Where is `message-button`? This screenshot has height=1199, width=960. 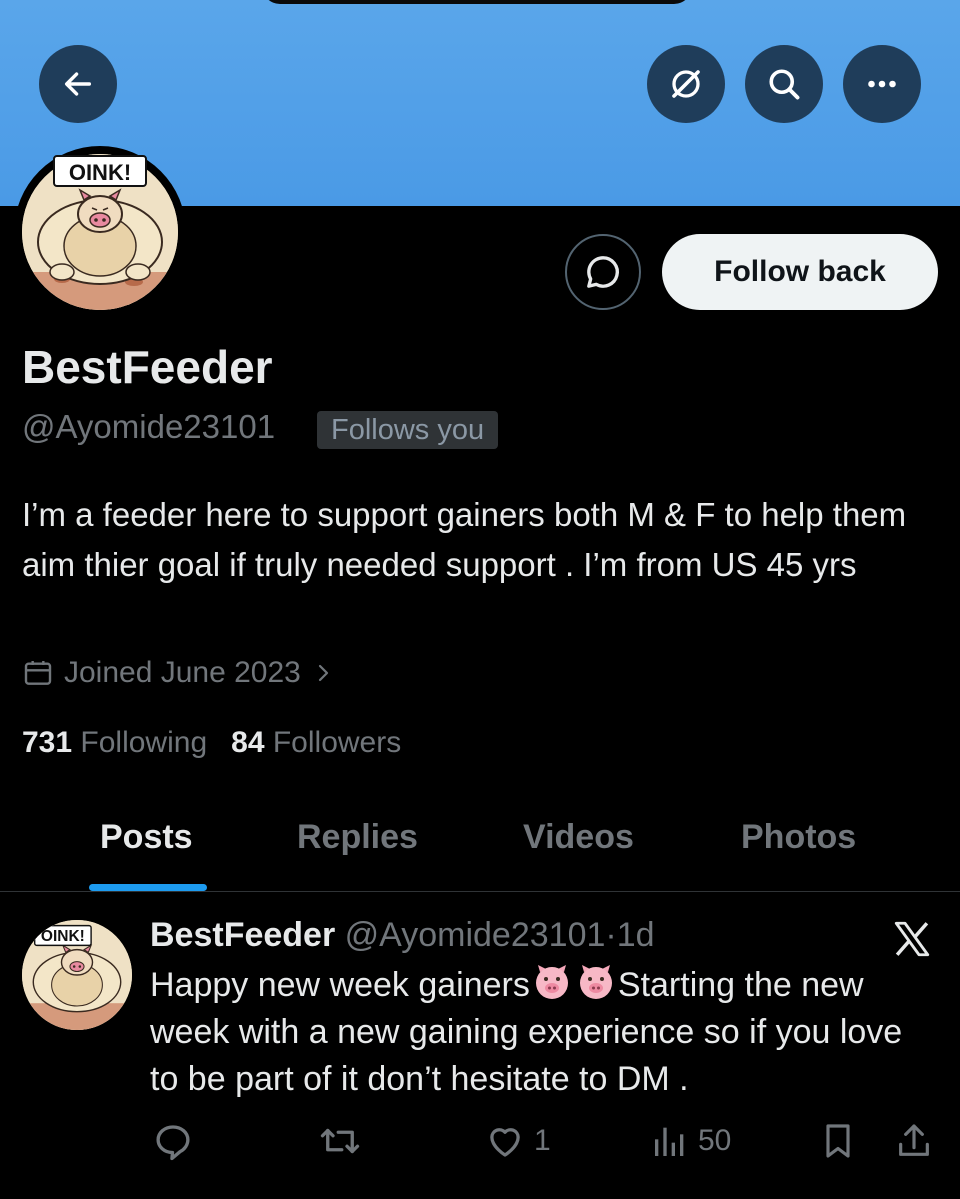 message-button is located at coordinates (603, 272).